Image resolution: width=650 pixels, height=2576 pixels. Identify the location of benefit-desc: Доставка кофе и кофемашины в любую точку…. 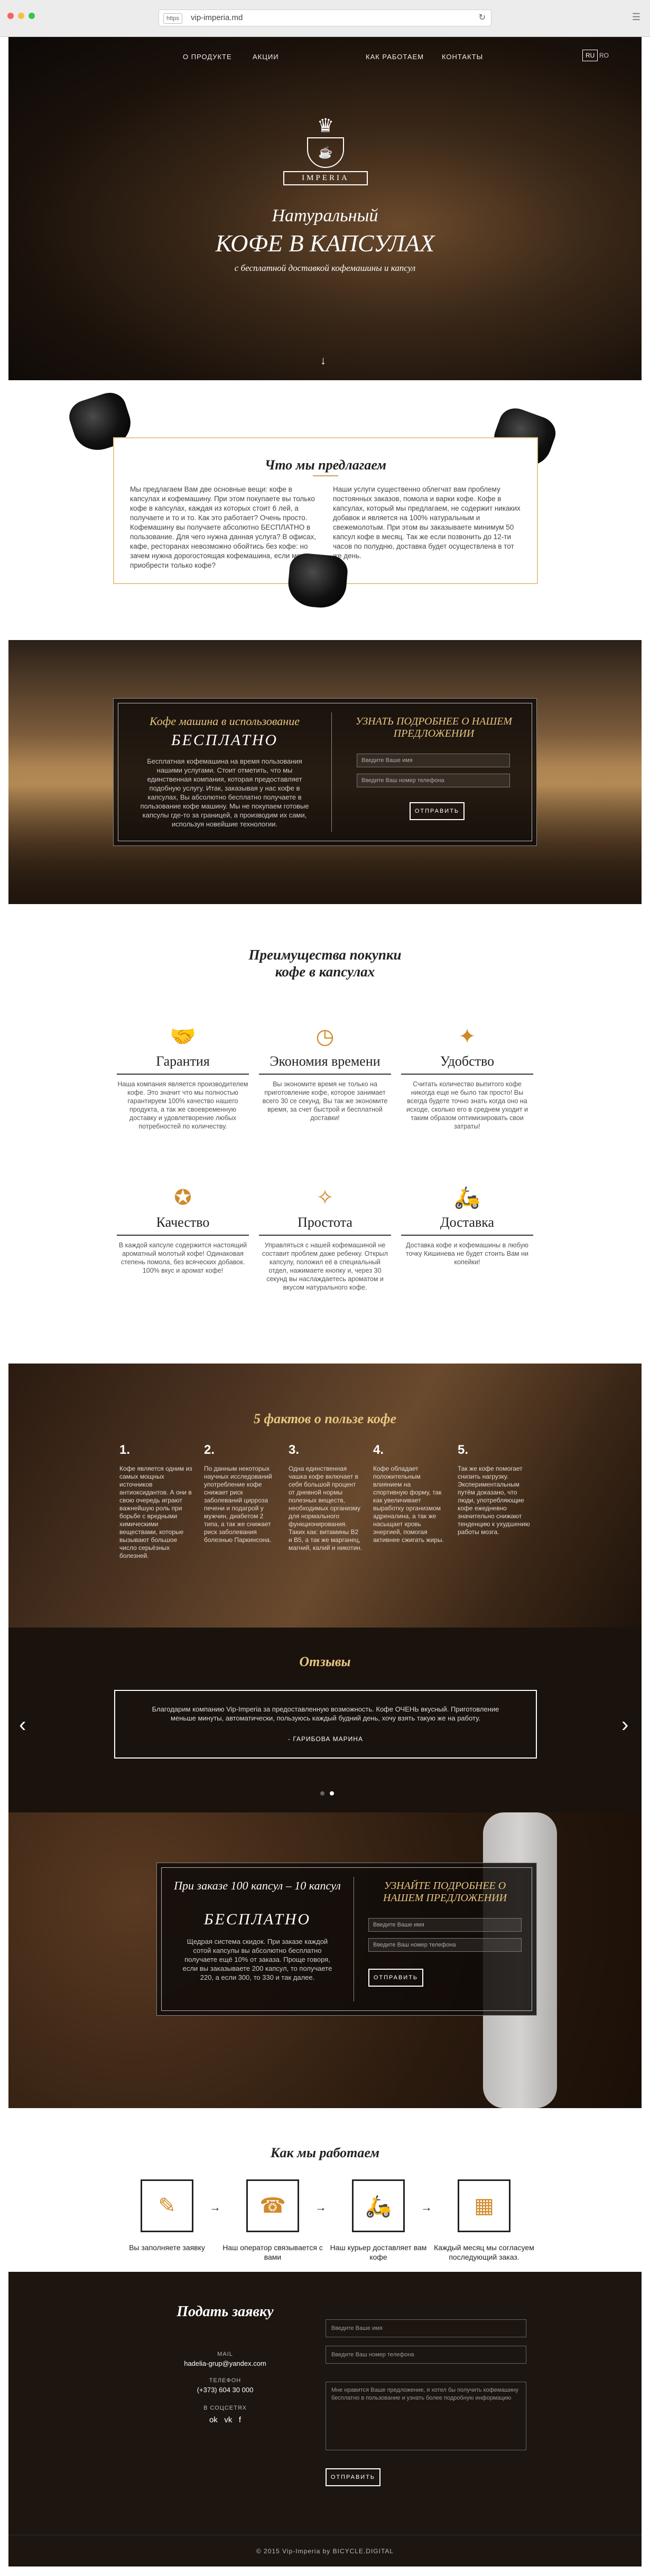
(467, 1254).